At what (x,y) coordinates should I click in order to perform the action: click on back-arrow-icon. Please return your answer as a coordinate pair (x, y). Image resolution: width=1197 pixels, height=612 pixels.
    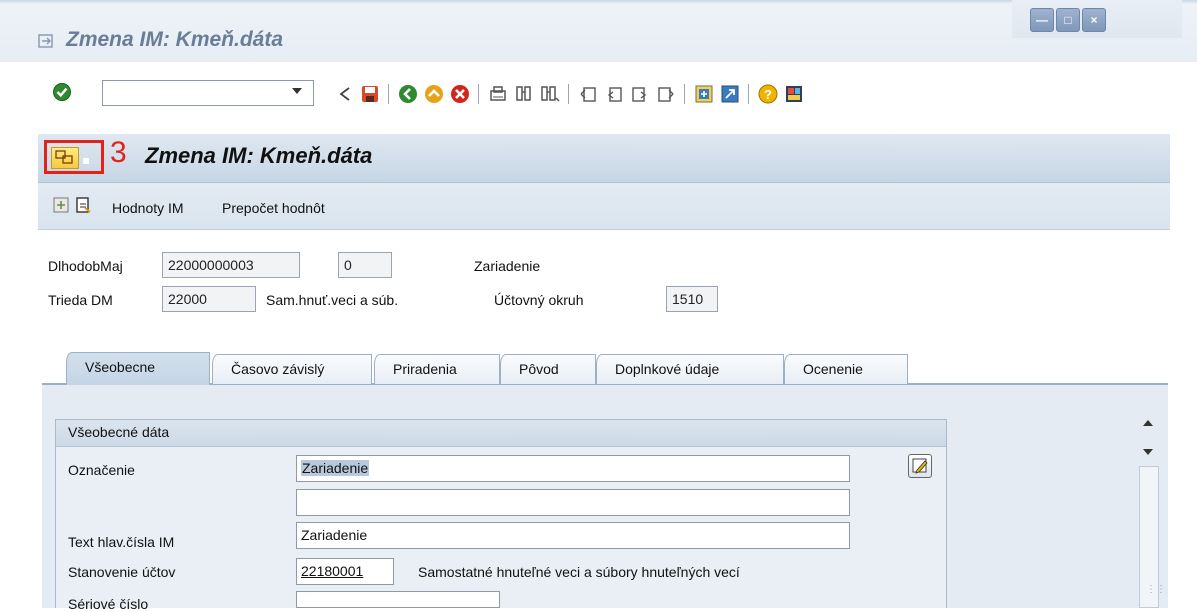
    Looking at the image, I should click on (345, 94).